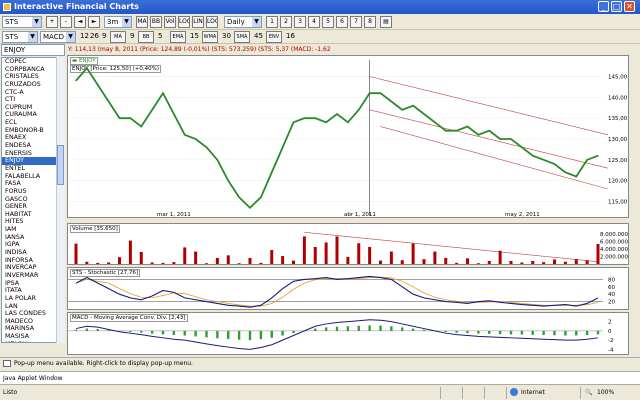 Image resolution: width=640 pixels, height=400 pixels. What do you see at coordinates (132, 36) in the screenshot?
I see `ma-value-1: 9` at bounding box center [132, 36].